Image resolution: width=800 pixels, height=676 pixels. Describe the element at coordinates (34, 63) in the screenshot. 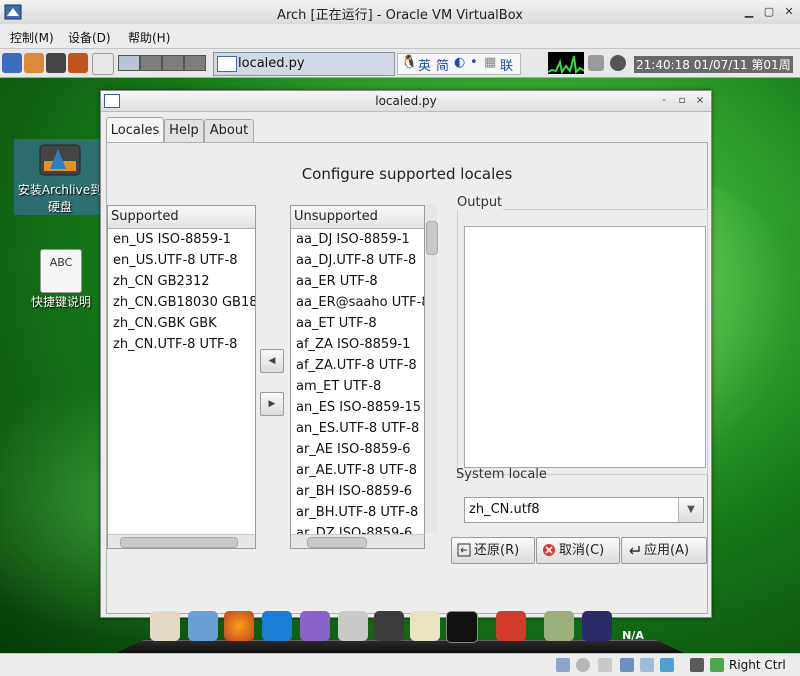

I see `home-folder-icon` at that location.